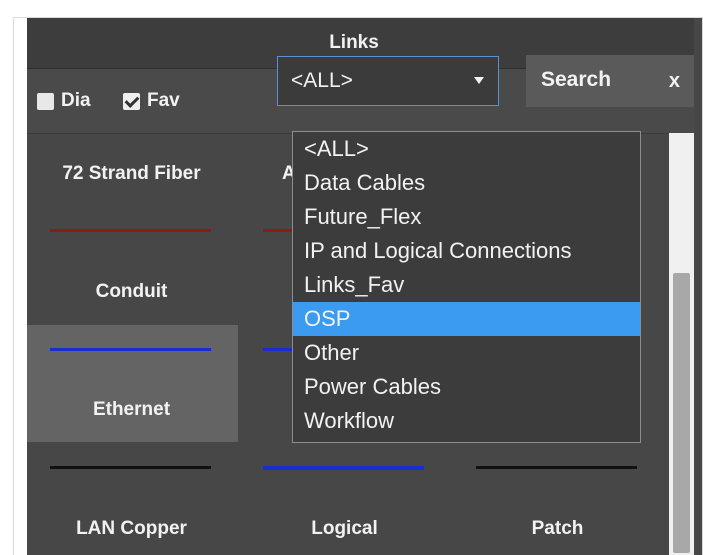 Image resolution: width=703 pixels, height=555 pixels. What do you see at coordinates (343, 468) in the screenshot?
I see `link-line-logical` at bounding box center [343, 468].